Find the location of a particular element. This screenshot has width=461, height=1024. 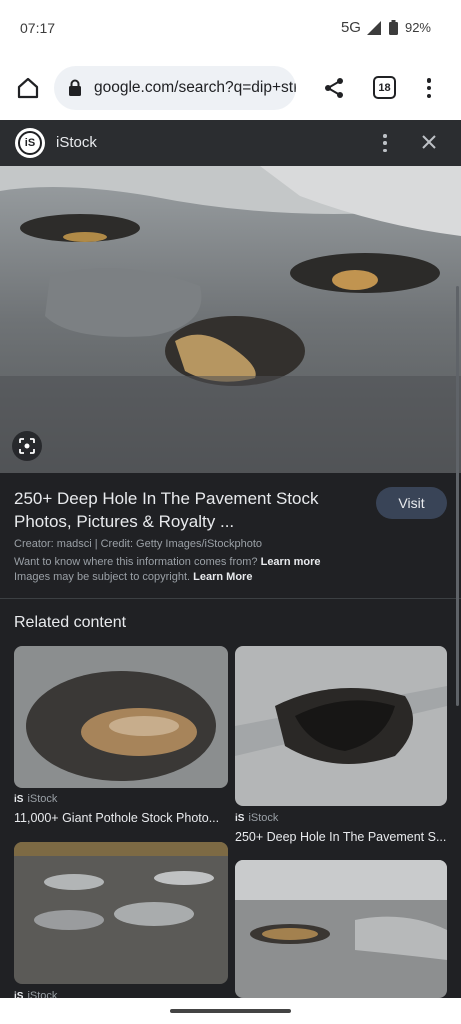

url-text: google.com/search?q=dip+stı is located at coordinates (195, 87).